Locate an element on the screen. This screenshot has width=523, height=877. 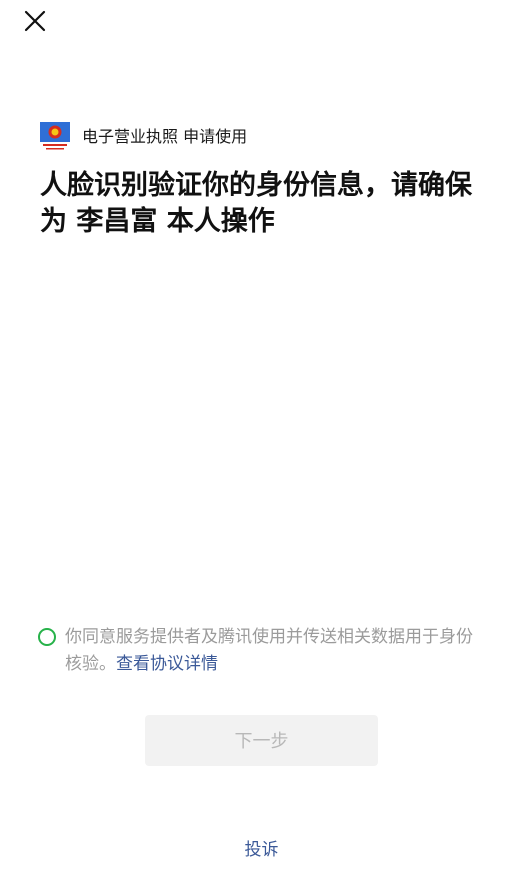
app-header: 电子营业执照 申请使用 is located at coordinates (143, 137).